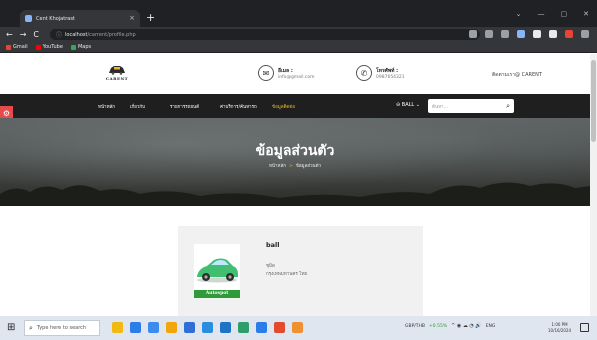 The width and height of the screenshot is (597, 340). What do you see at coordinates (217, 294) in the screenshot?
I see `brand-label: Autospot` at bounding box center [217, 294].